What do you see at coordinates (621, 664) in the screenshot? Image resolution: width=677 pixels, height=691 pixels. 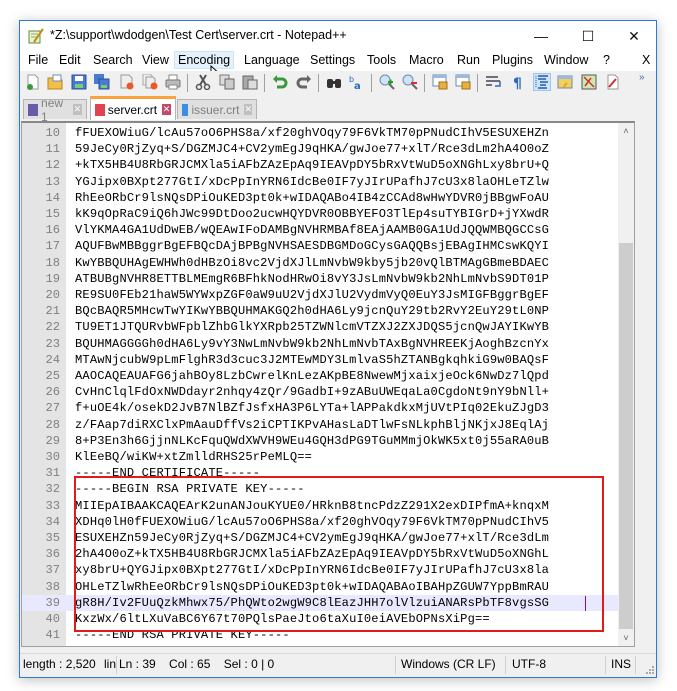 I see `status-insert-mode: INS` at bounding box center [621, 664].